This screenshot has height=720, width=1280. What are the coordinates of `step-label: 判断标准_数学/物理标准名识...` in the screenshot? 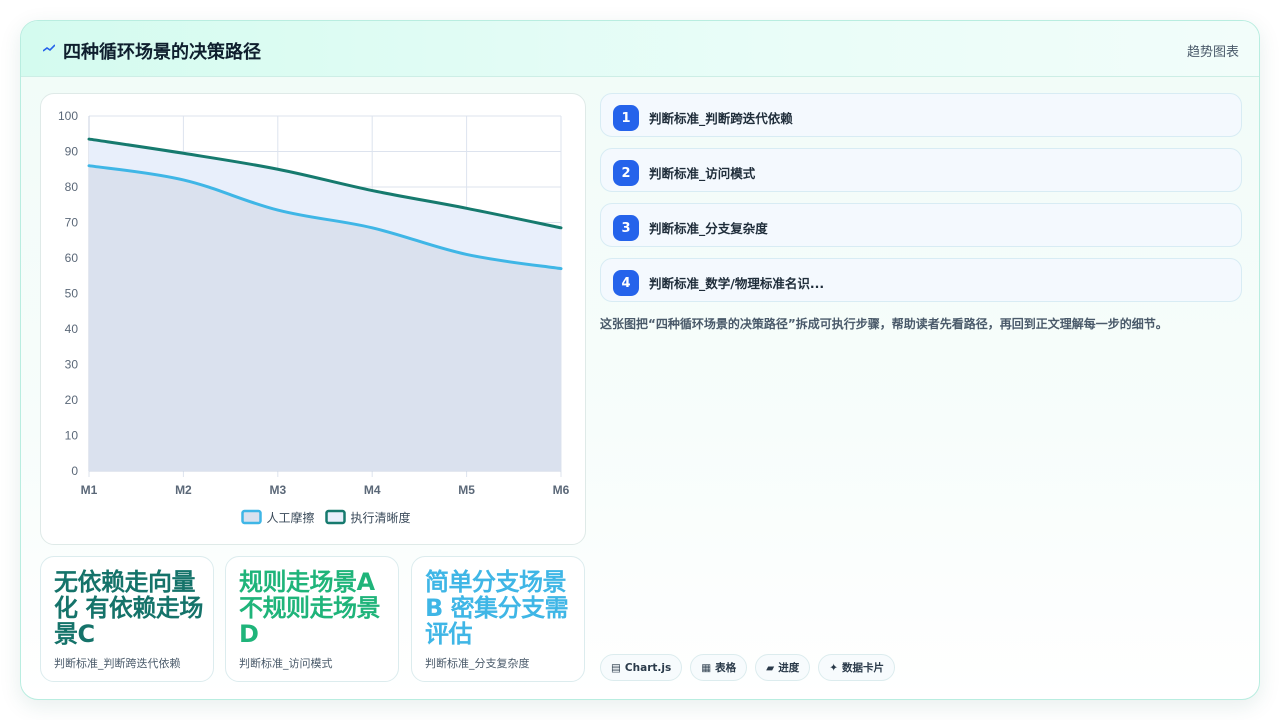 It's located at (737, 283).